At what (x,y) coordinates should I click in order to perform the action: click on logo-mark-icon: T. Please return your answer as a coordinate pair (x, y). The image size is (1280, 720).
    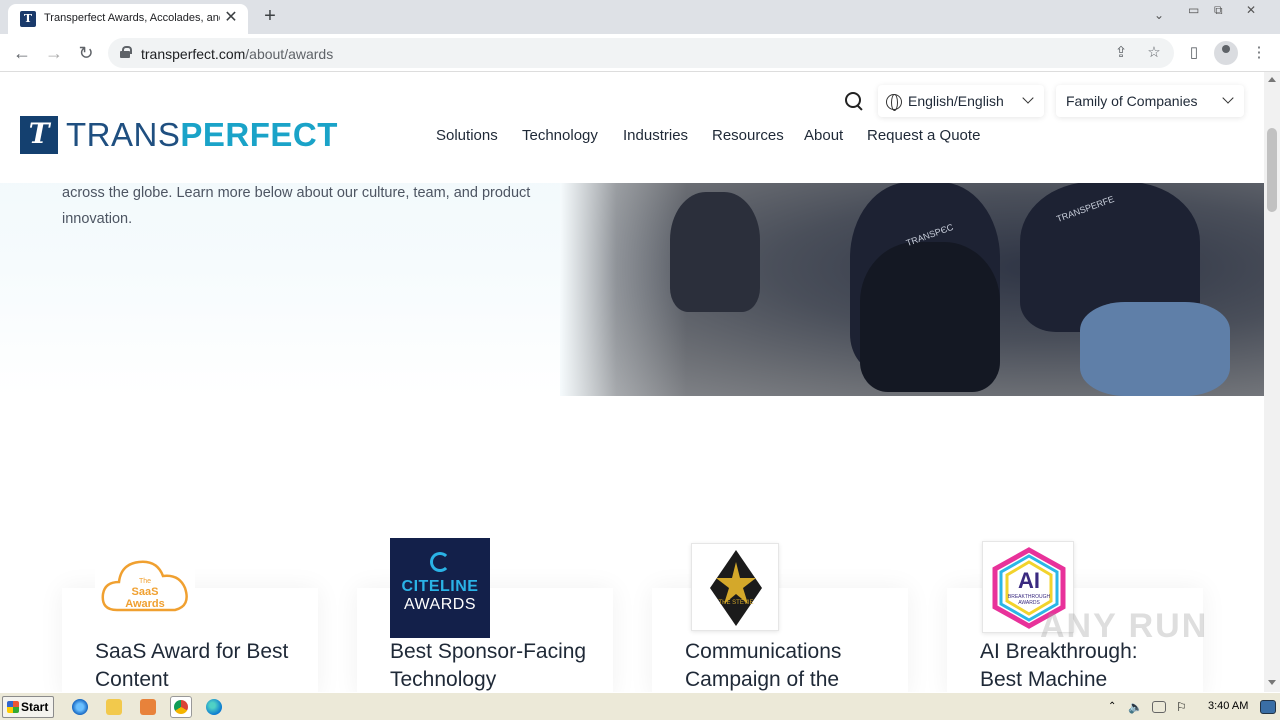
    Looking at the image, I should click on (39, 135).